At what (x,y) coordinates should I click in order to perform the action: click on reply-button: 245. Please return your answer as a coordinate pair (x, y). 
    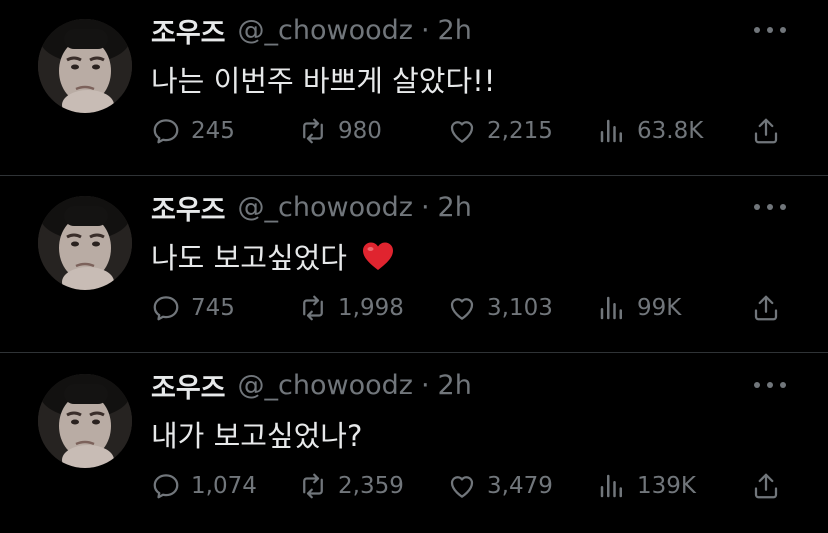
    Looking at the image, I should click on (193, 131).